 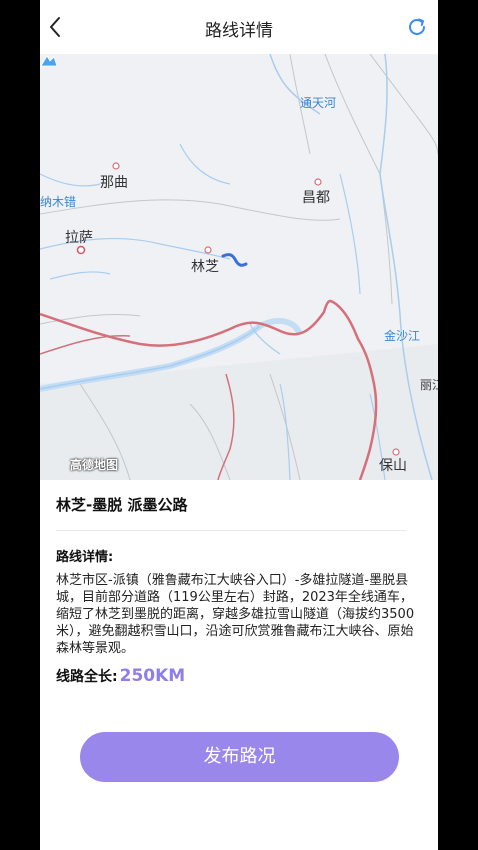 I want to click on route-title: 林芝-墨脱 派墨公路, so click(x=122, y=505).